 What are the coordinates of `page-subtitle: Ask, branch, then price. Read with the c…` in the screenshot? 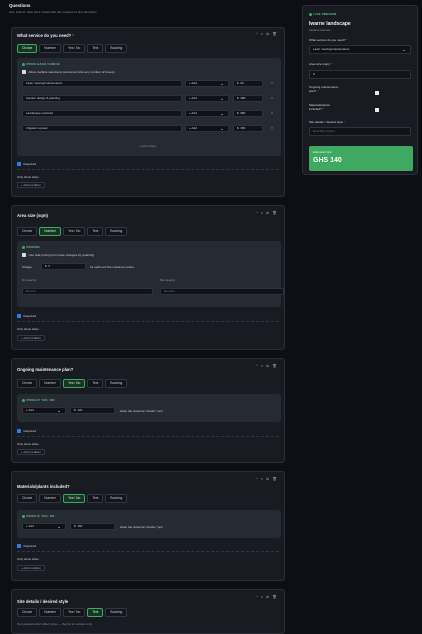 It's located at (53, 12).